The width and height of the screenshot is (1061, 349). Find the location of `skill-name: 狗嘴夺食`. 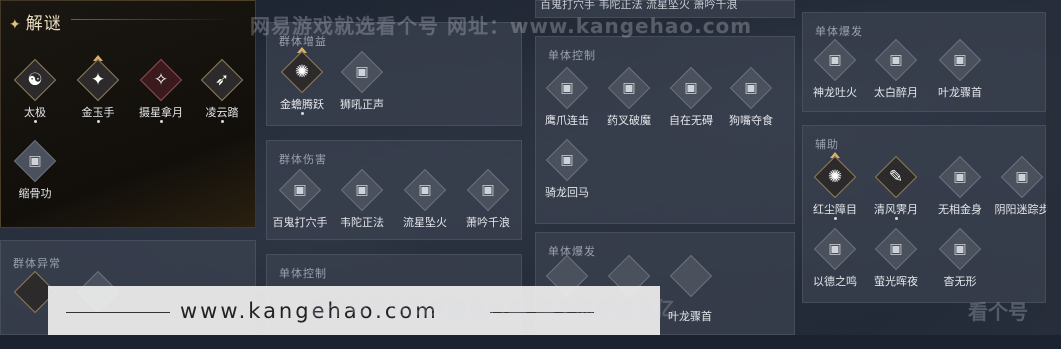

skill-name: 狗嘴夺食 is located at coordinates (751, 120).